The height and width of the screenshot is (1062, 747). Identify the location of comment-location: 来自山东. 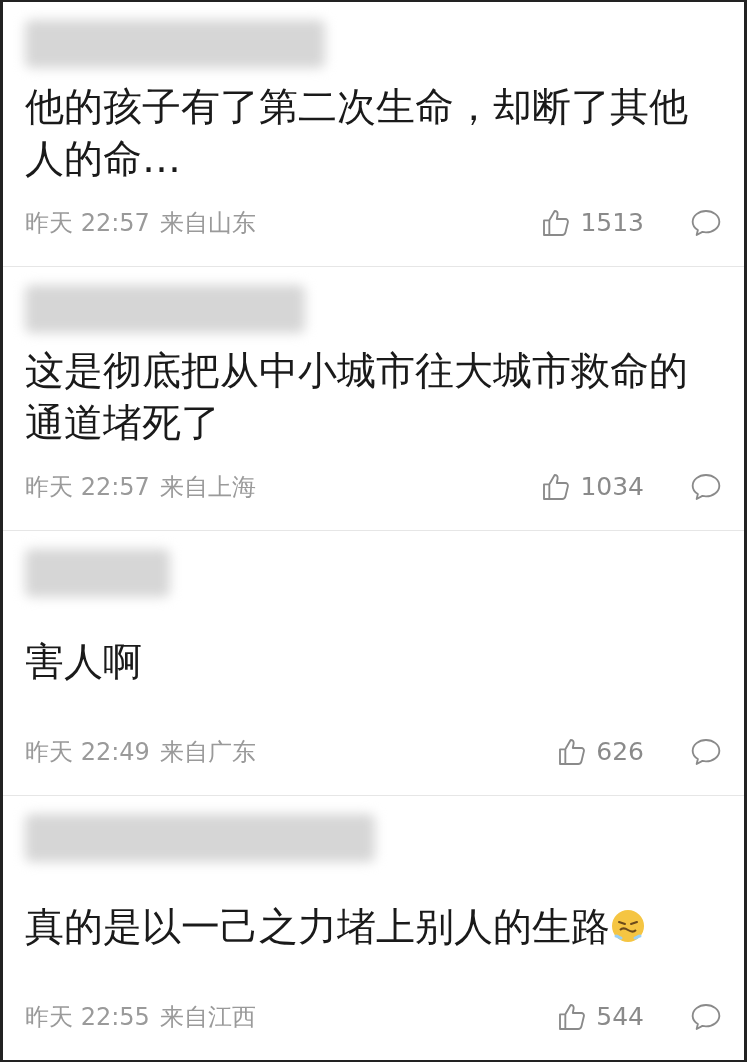
(207, 223).